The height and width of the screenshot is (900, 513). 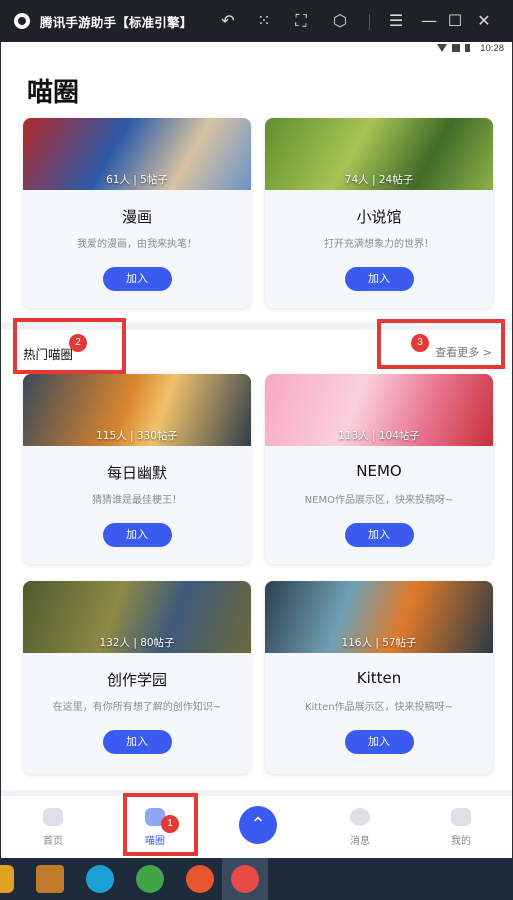 What do you see at coordinates (379, 500) in the screenshot?
I see `card-description: NEMO作品展示区，快来投稿呀~` at bounding box center [379, 500].